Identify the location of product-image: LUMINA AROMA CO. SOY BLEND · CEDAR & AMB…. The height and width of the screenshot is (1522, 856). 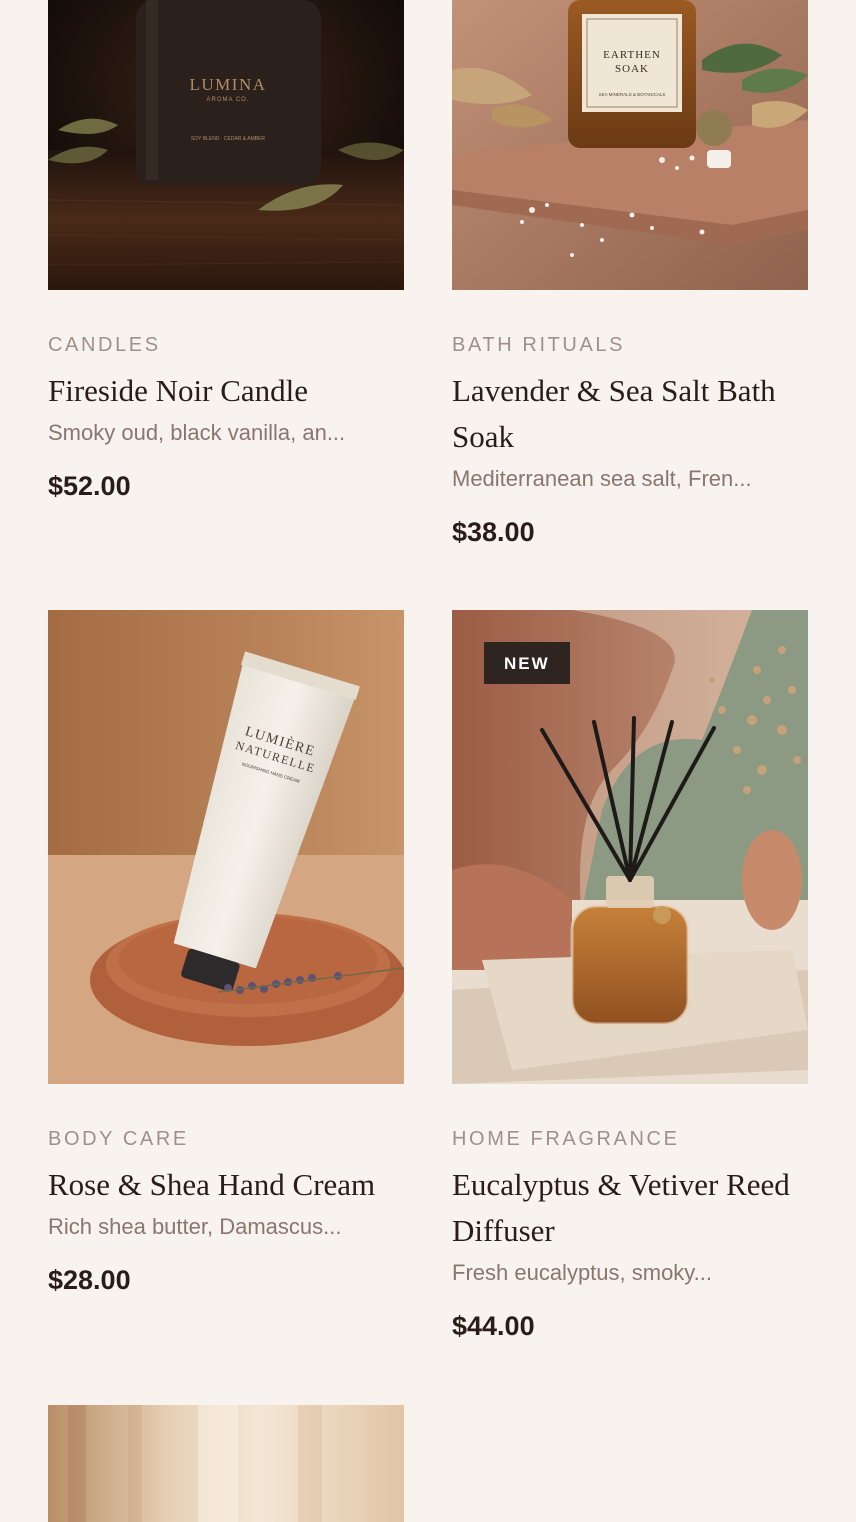
(226, 145).